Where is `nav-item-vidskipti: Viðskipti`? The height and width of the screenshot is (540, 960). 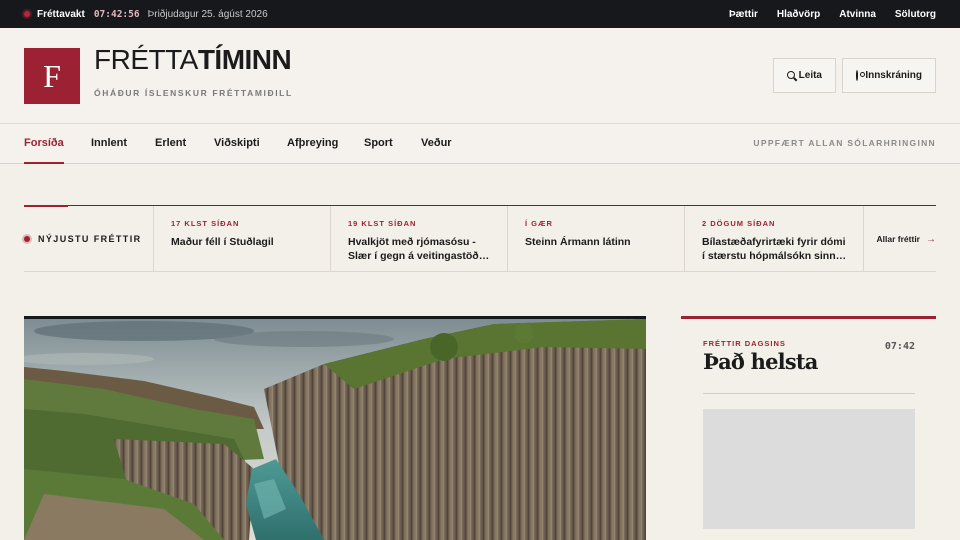
nav-item-vidskipti: Viðskipti is located at coordinates (237, 144).